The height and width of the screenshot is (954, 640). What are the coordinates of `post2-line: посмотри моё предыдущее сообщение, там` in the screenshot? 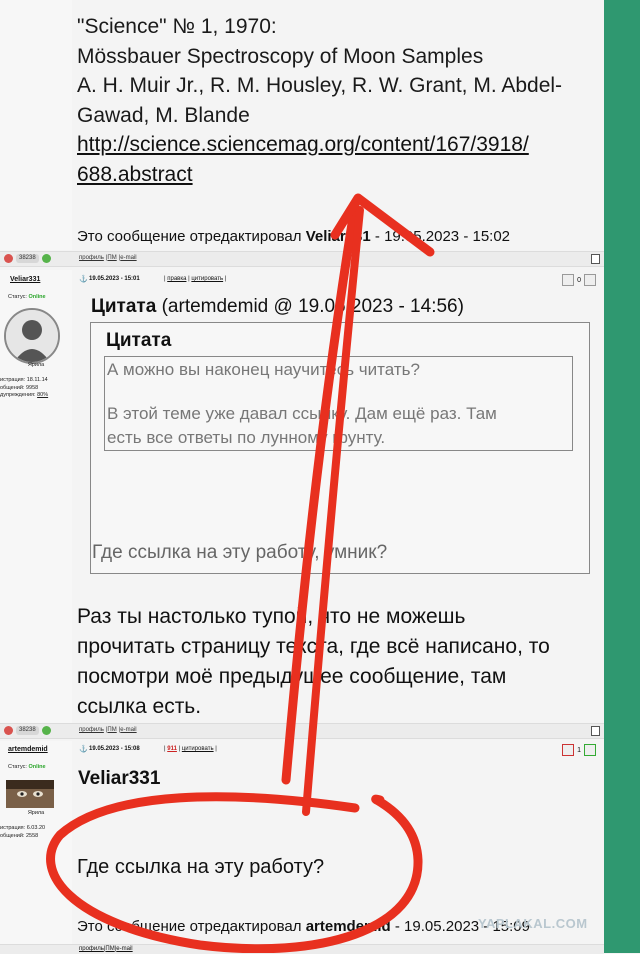 It's located at (292, 676).